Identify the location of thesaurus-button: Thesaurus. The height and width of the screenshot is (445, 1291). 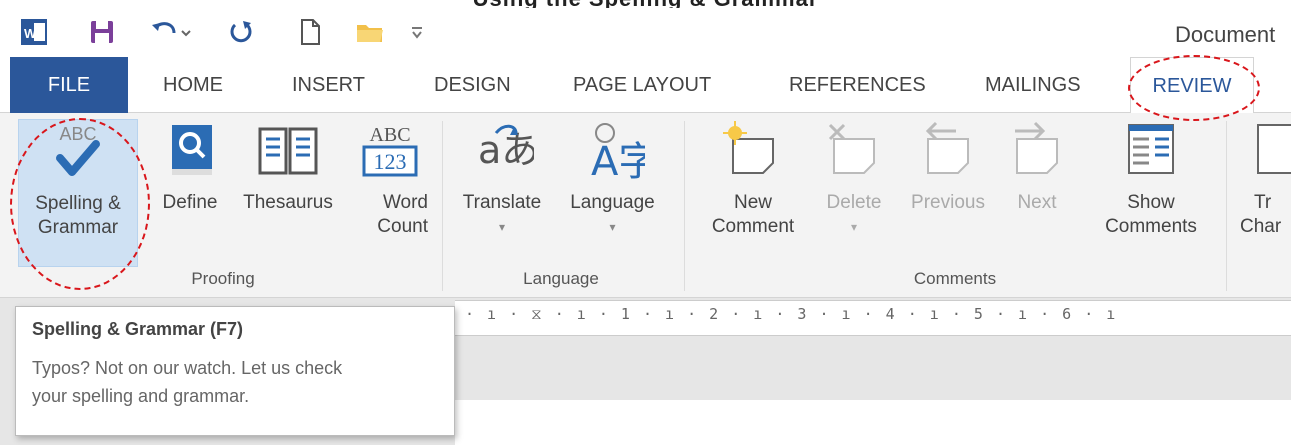
(288, 167).